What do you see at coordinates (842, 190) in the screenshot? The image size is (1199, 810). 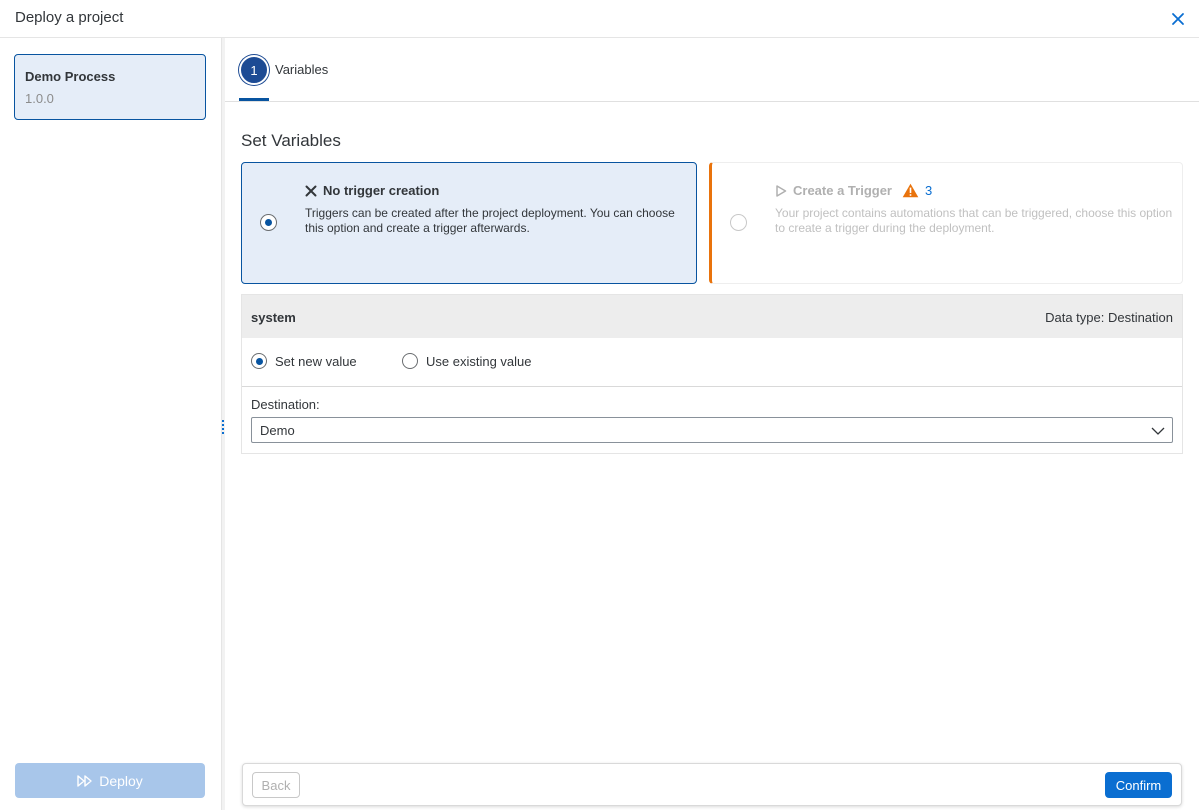 I see `option-create-trigger-title: Create a Trigger` at bounding box center [842, 190].